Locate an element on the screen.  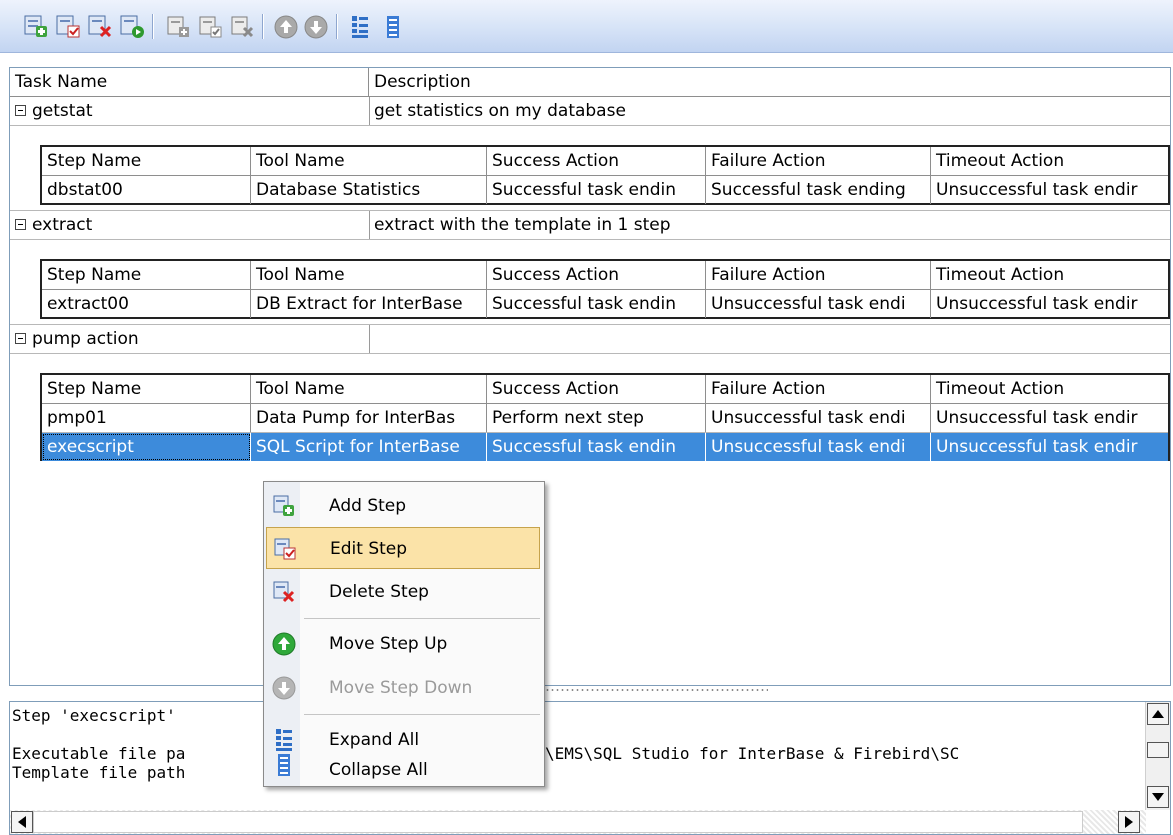
scroll-down-button is located at coordinates (1158, 797).